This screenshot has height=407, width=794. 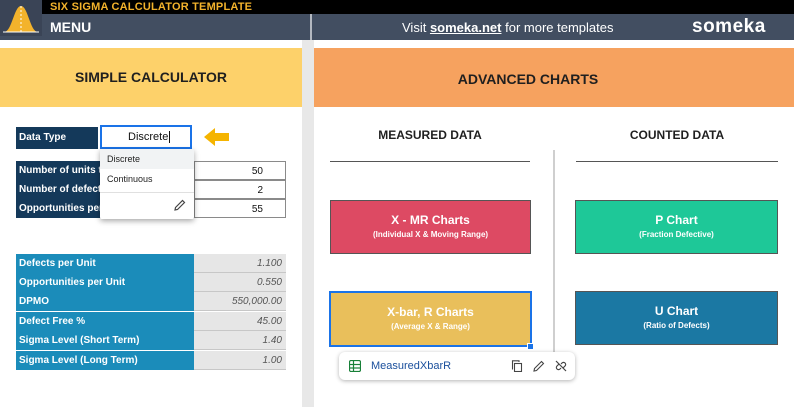 What do you see at coordinates (240, 301) in the screenshot?
I see `result-value: 550,000.00` at bounding box center [240, 301].